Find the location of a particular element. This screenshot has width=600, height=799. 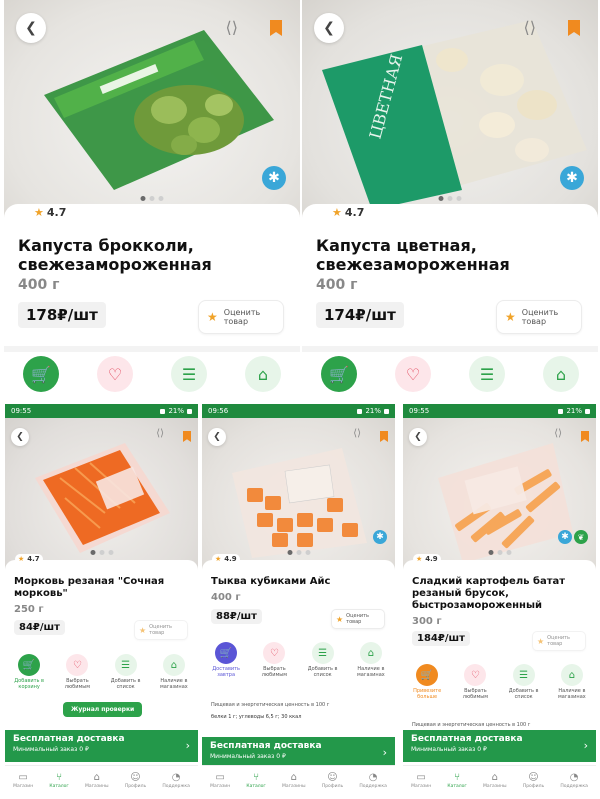

nutrition-values: белки 1 г; углеводы 6,5 г; 30 ккал is located at coordinates (256, 717).